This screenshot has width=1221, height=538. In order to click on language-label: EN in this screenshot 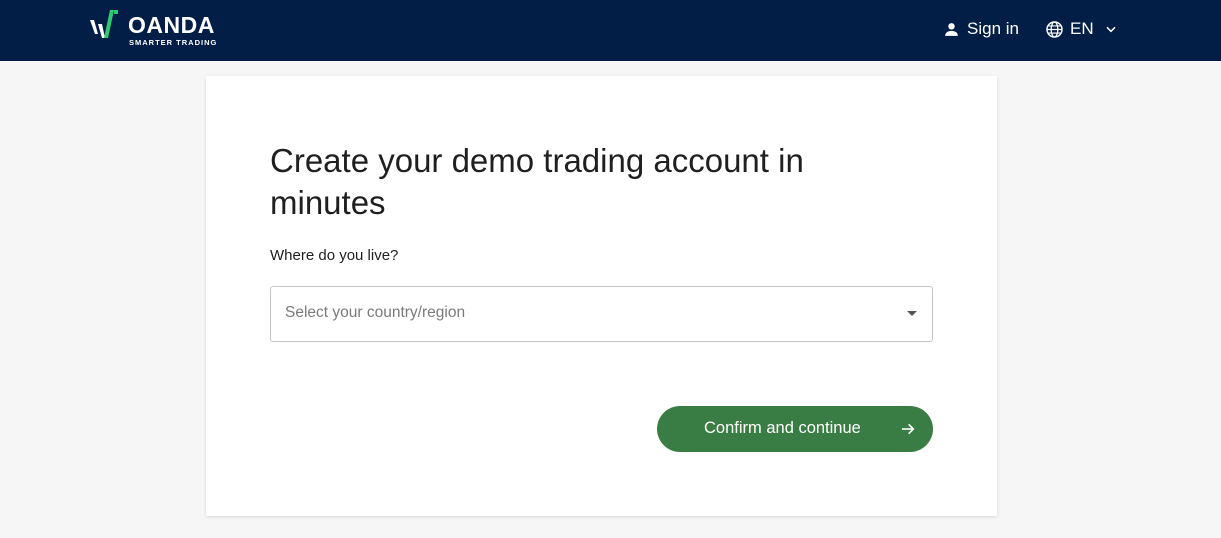, I will do `click(1082, 28)`.